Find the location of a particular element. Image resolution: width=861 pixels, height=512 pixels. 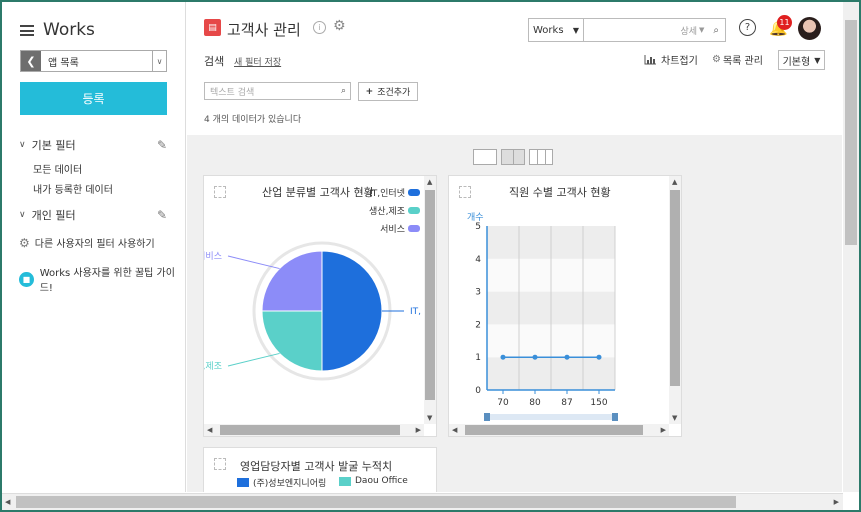

chart-card-employees: 직원 수별 고객사 현황 개수 5 4 3 2 1 0 70 80 87 150 ▲ ▼ ◀ ▶ is located at coordinates (565, 306).